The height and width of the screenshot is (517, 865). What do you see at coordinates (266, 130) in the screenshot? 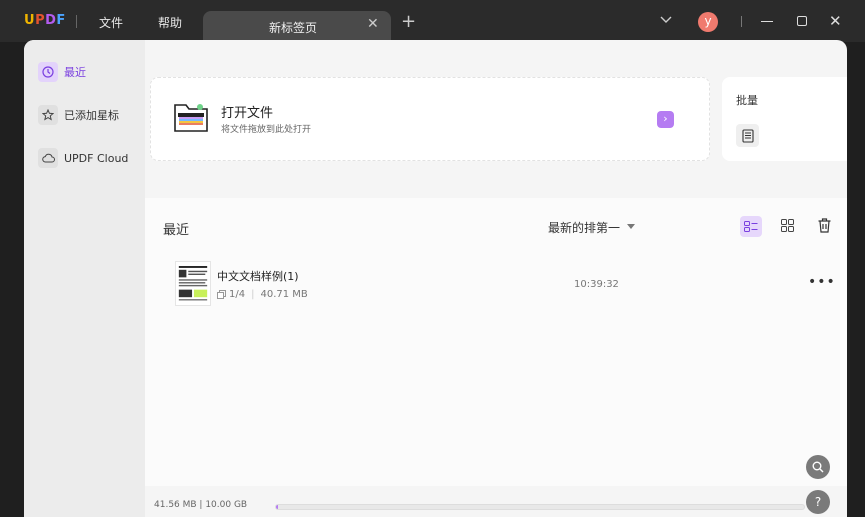
I see `open-file-subtitle: 将文件拖放到此处打开` at bounding box center [266, 130].